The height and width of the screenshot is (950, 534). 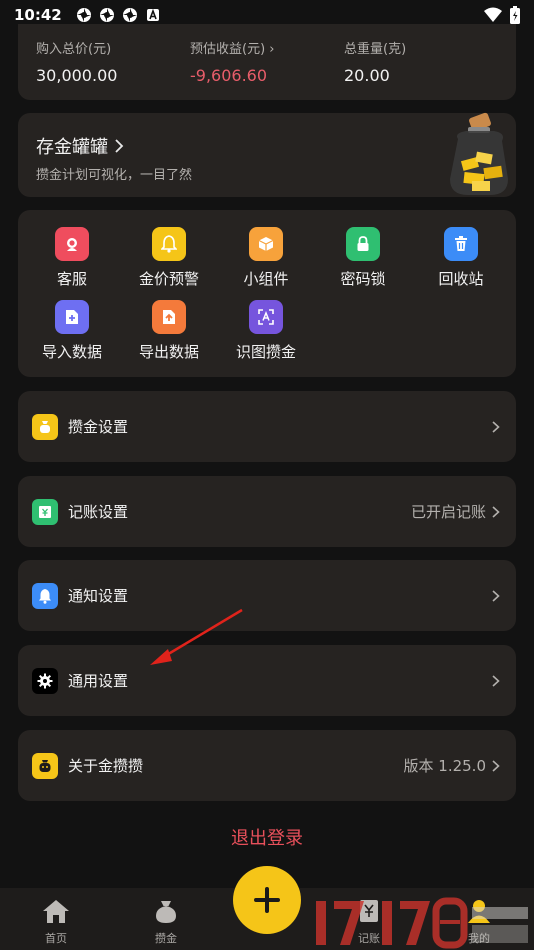 I want to click on tool-label: 客服, so click(x=71, y=279).